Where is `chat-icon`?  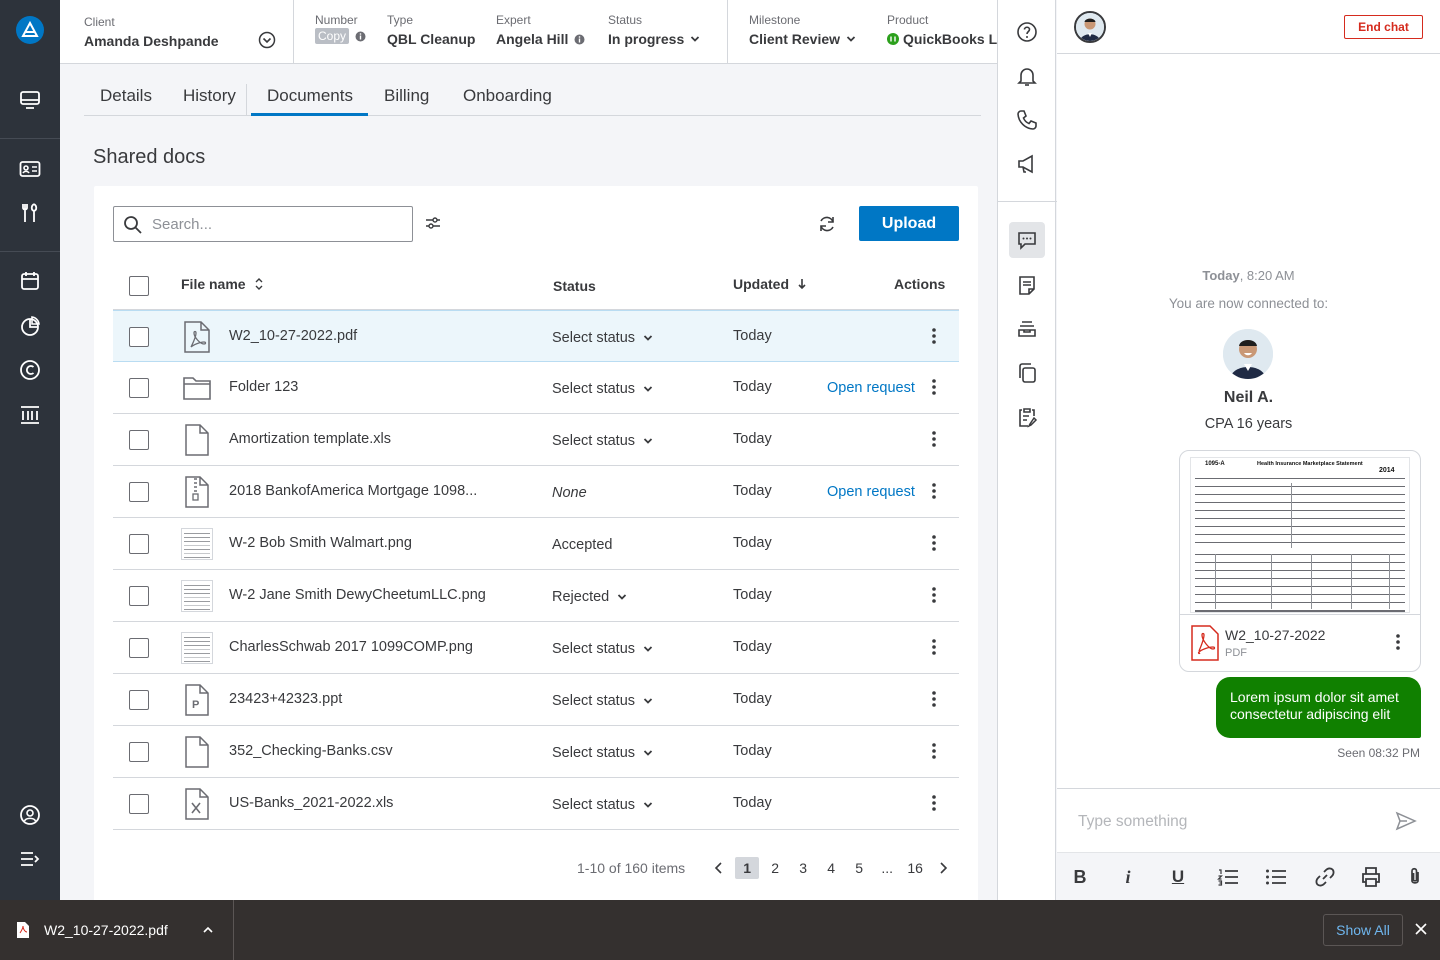
chat-icon is located at coordinates (1027, 240).